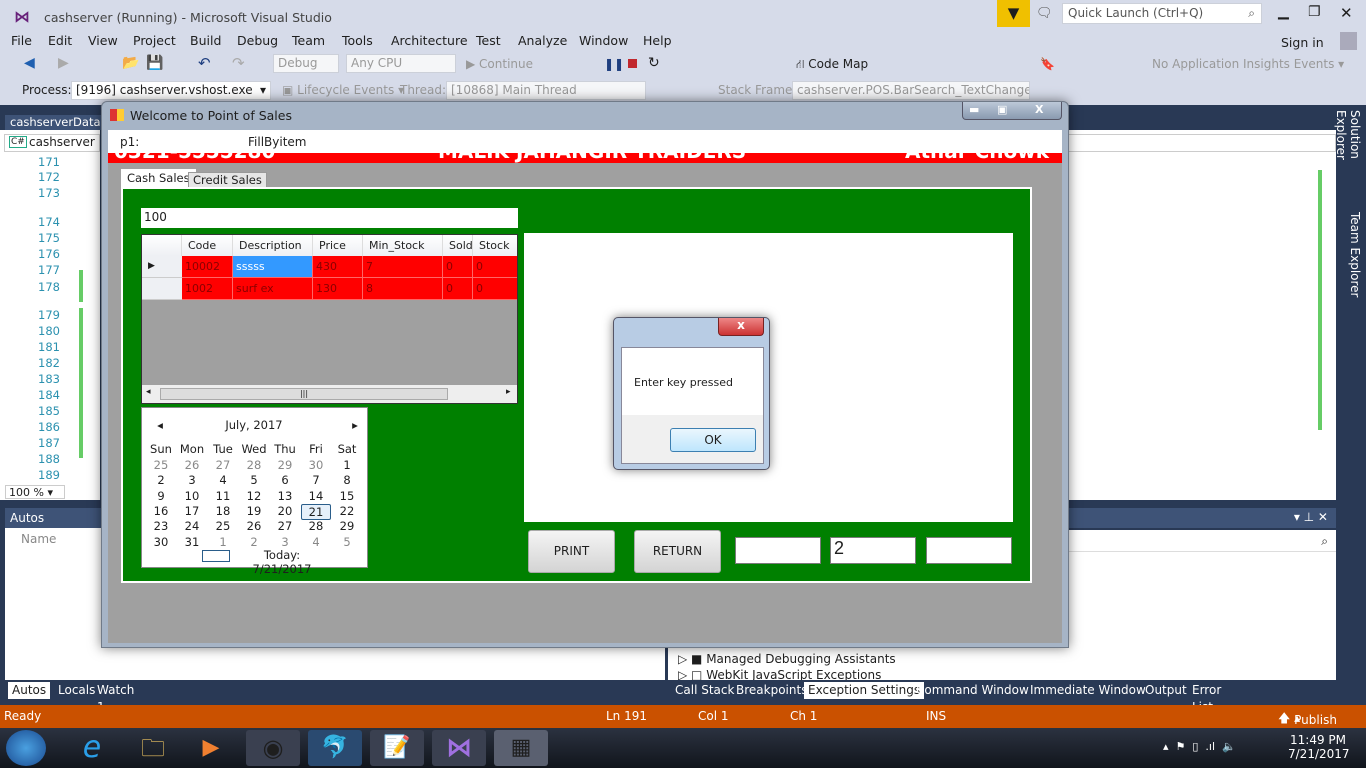  What do you see at coordinates (35, 492) in the screenshot?
I see `zoom-dropdown: 100 % ▾` at bounding box center [35, 492].